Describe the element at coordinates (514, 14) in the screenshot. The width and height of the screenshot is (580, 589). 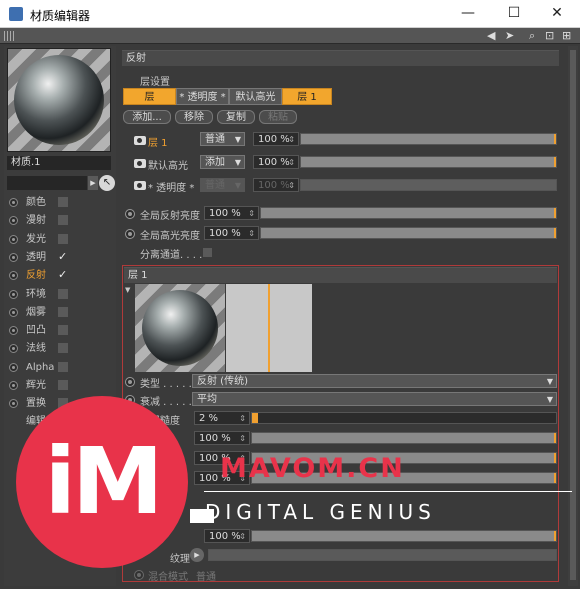
I see `maximize-button: ☐` at that location.